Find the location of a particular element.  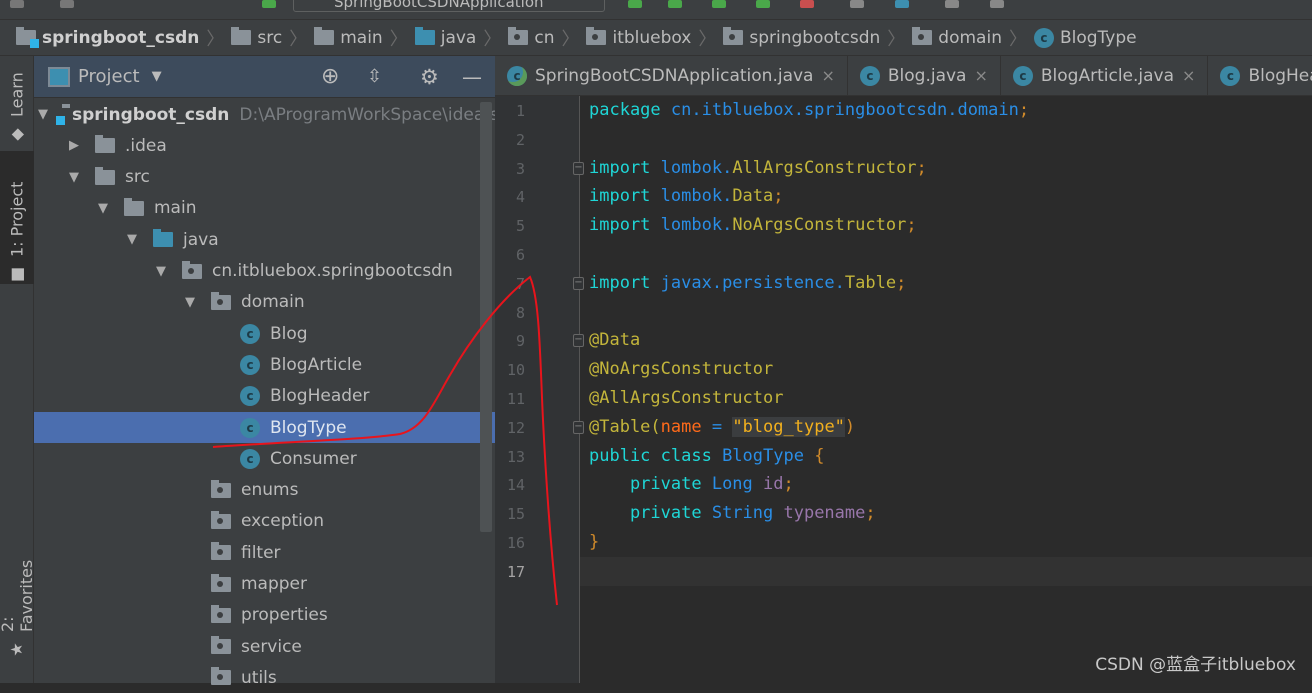

breadcrumb-item: java is located at coordinates (445, 37).